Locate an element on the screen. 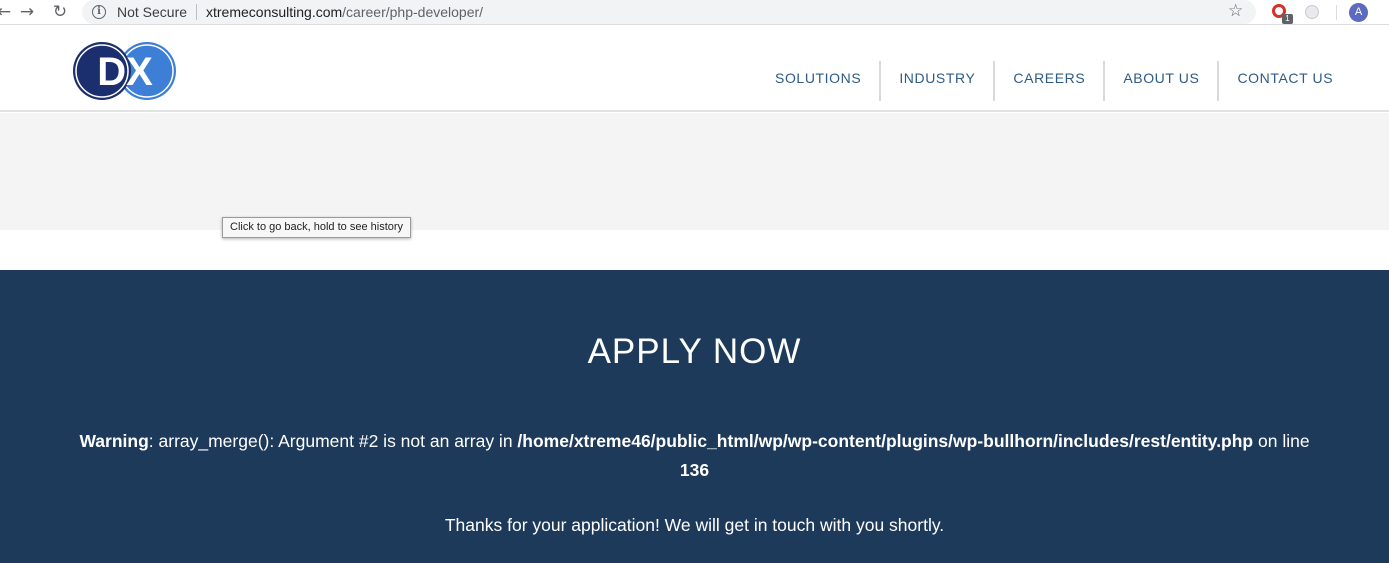  nav-careers: CAREERS is located at coordinates (1048, 81).